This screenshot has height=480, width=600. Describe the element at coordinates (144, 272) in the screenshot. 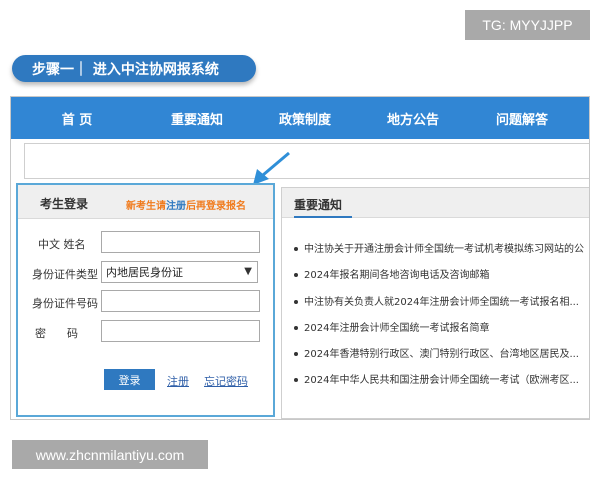

I see `id-type-value: 内地居民身份证` at that location.